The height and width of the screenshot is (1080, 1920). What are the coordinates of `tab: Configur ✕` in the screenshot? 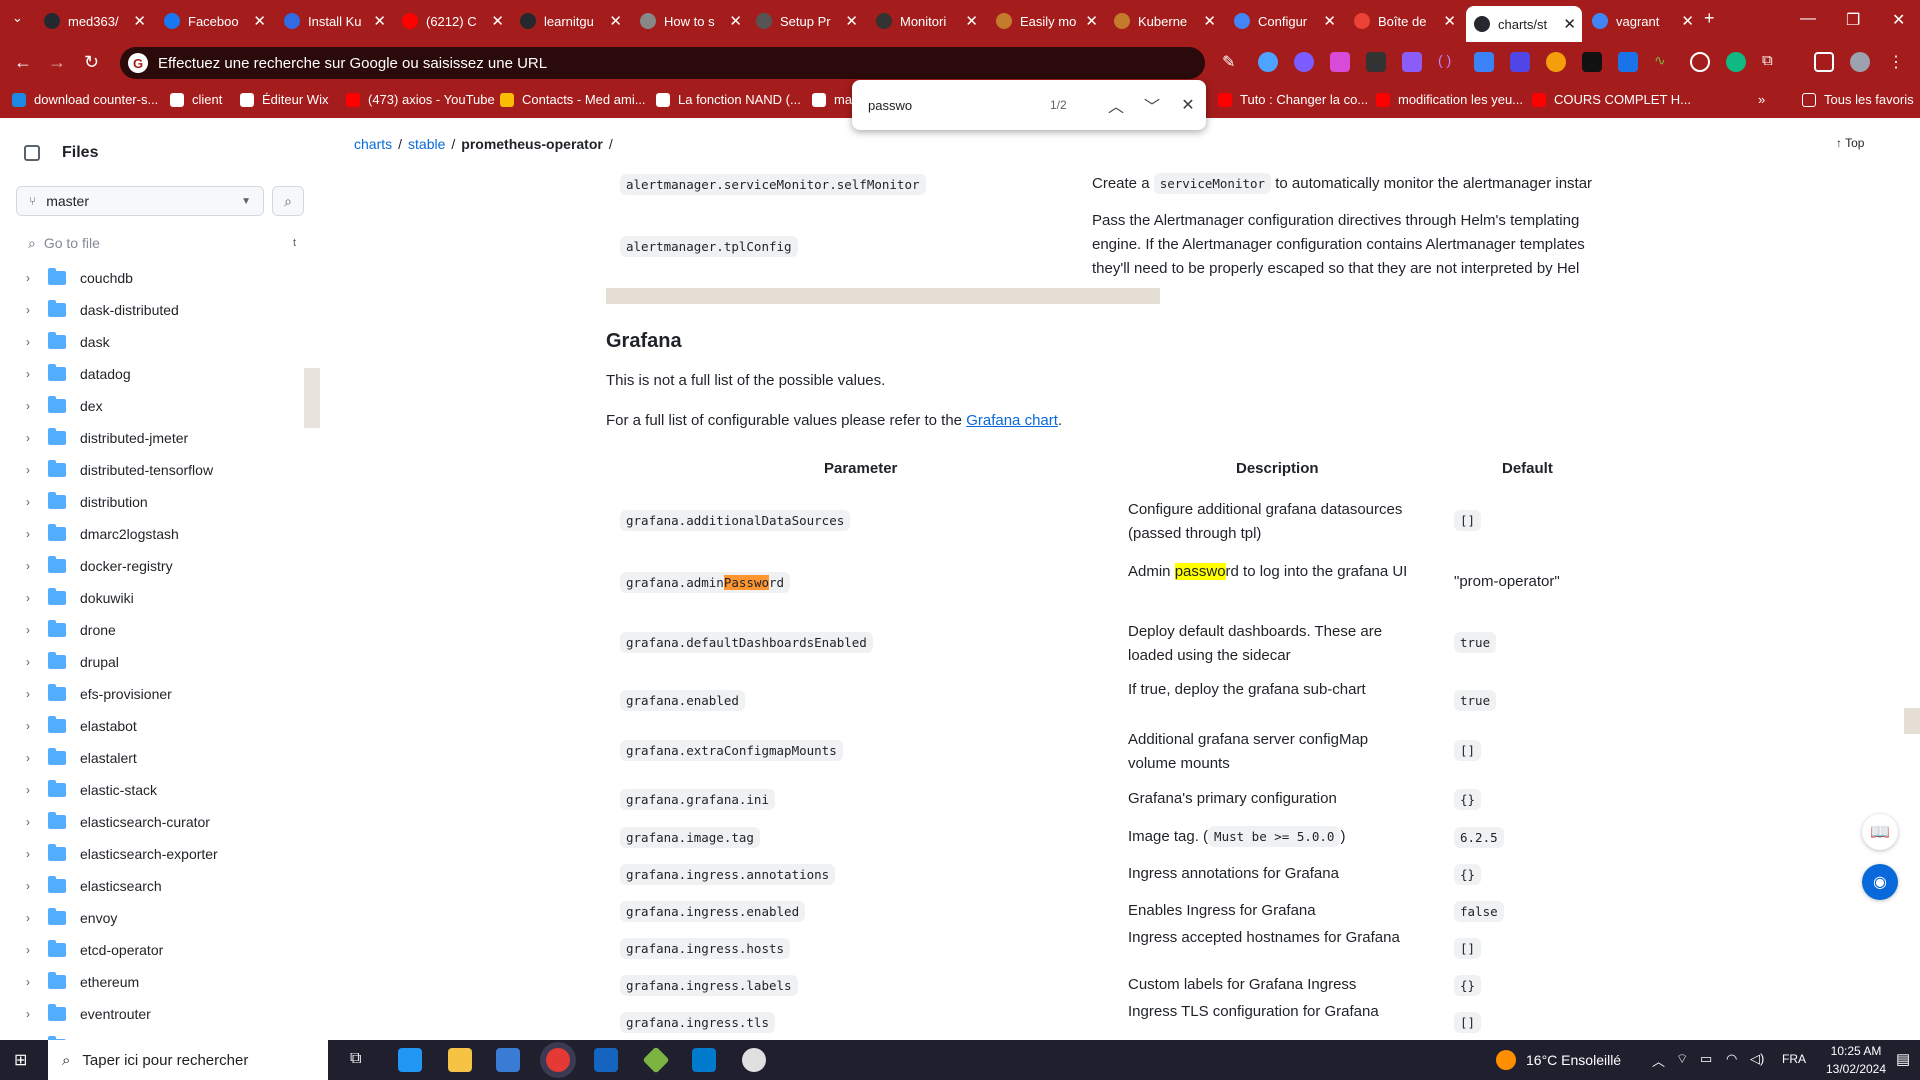 It's located at (1284, 21).